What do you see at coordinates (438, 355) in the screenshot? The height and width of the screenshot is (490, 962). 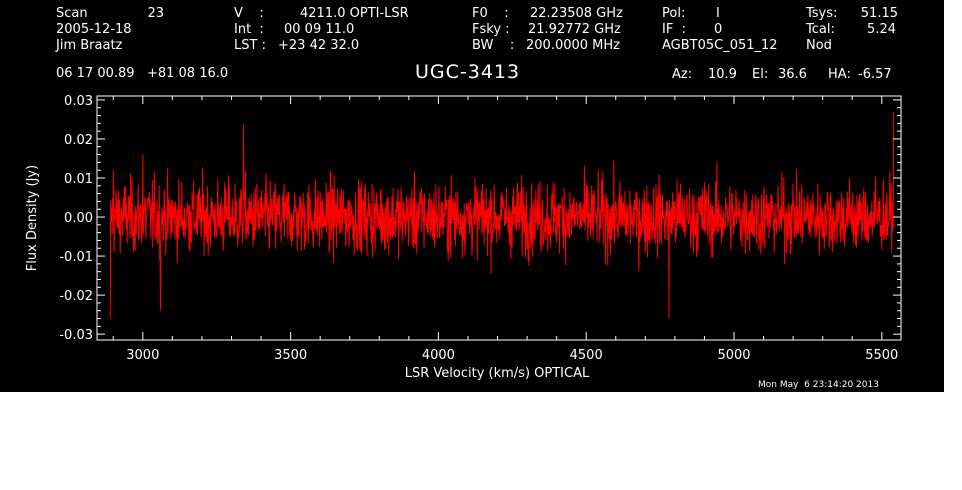 I see `x-tick-label: 4000` at bounding box center [438, 355].